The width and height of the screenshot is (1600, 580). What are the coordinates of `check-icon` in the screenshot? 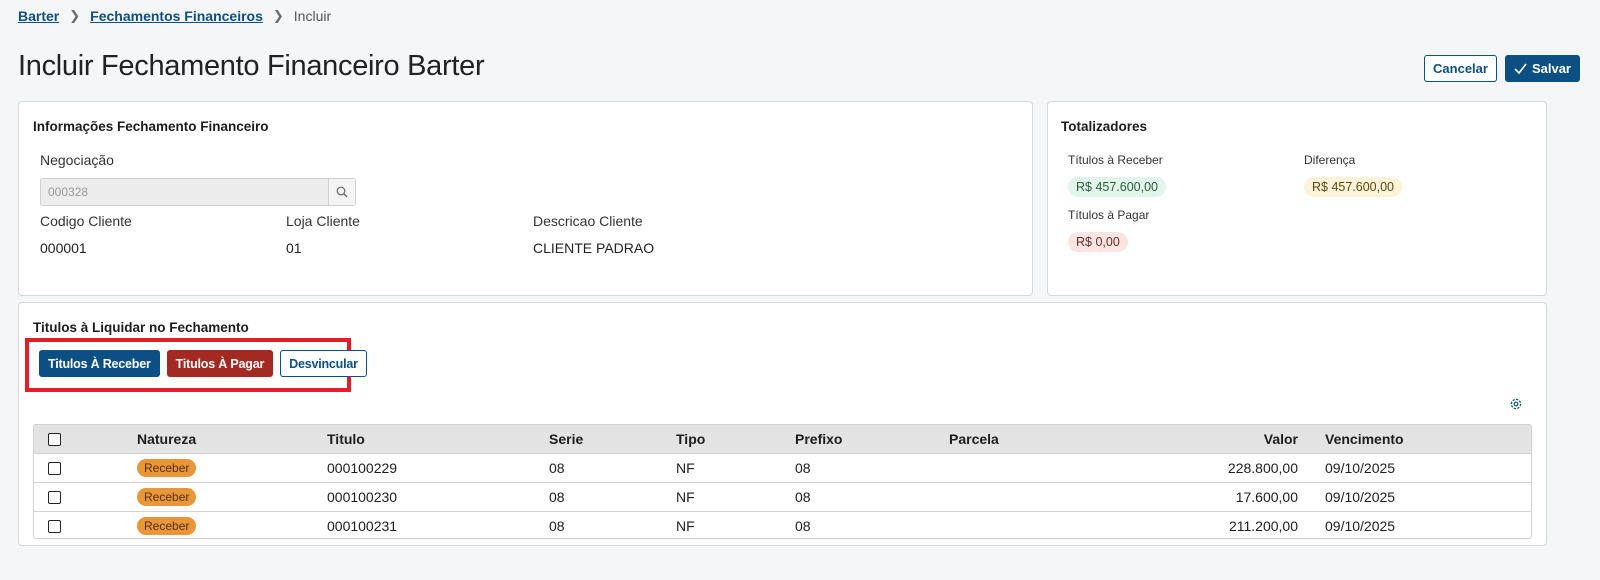 It's located at (1520, 68).